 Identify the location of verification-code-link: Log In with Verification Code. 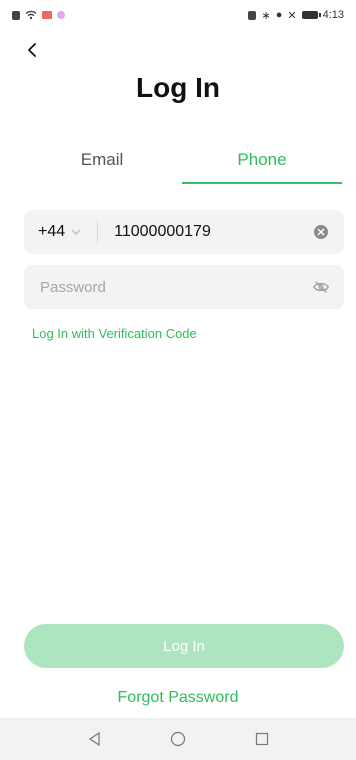
(114, 333).